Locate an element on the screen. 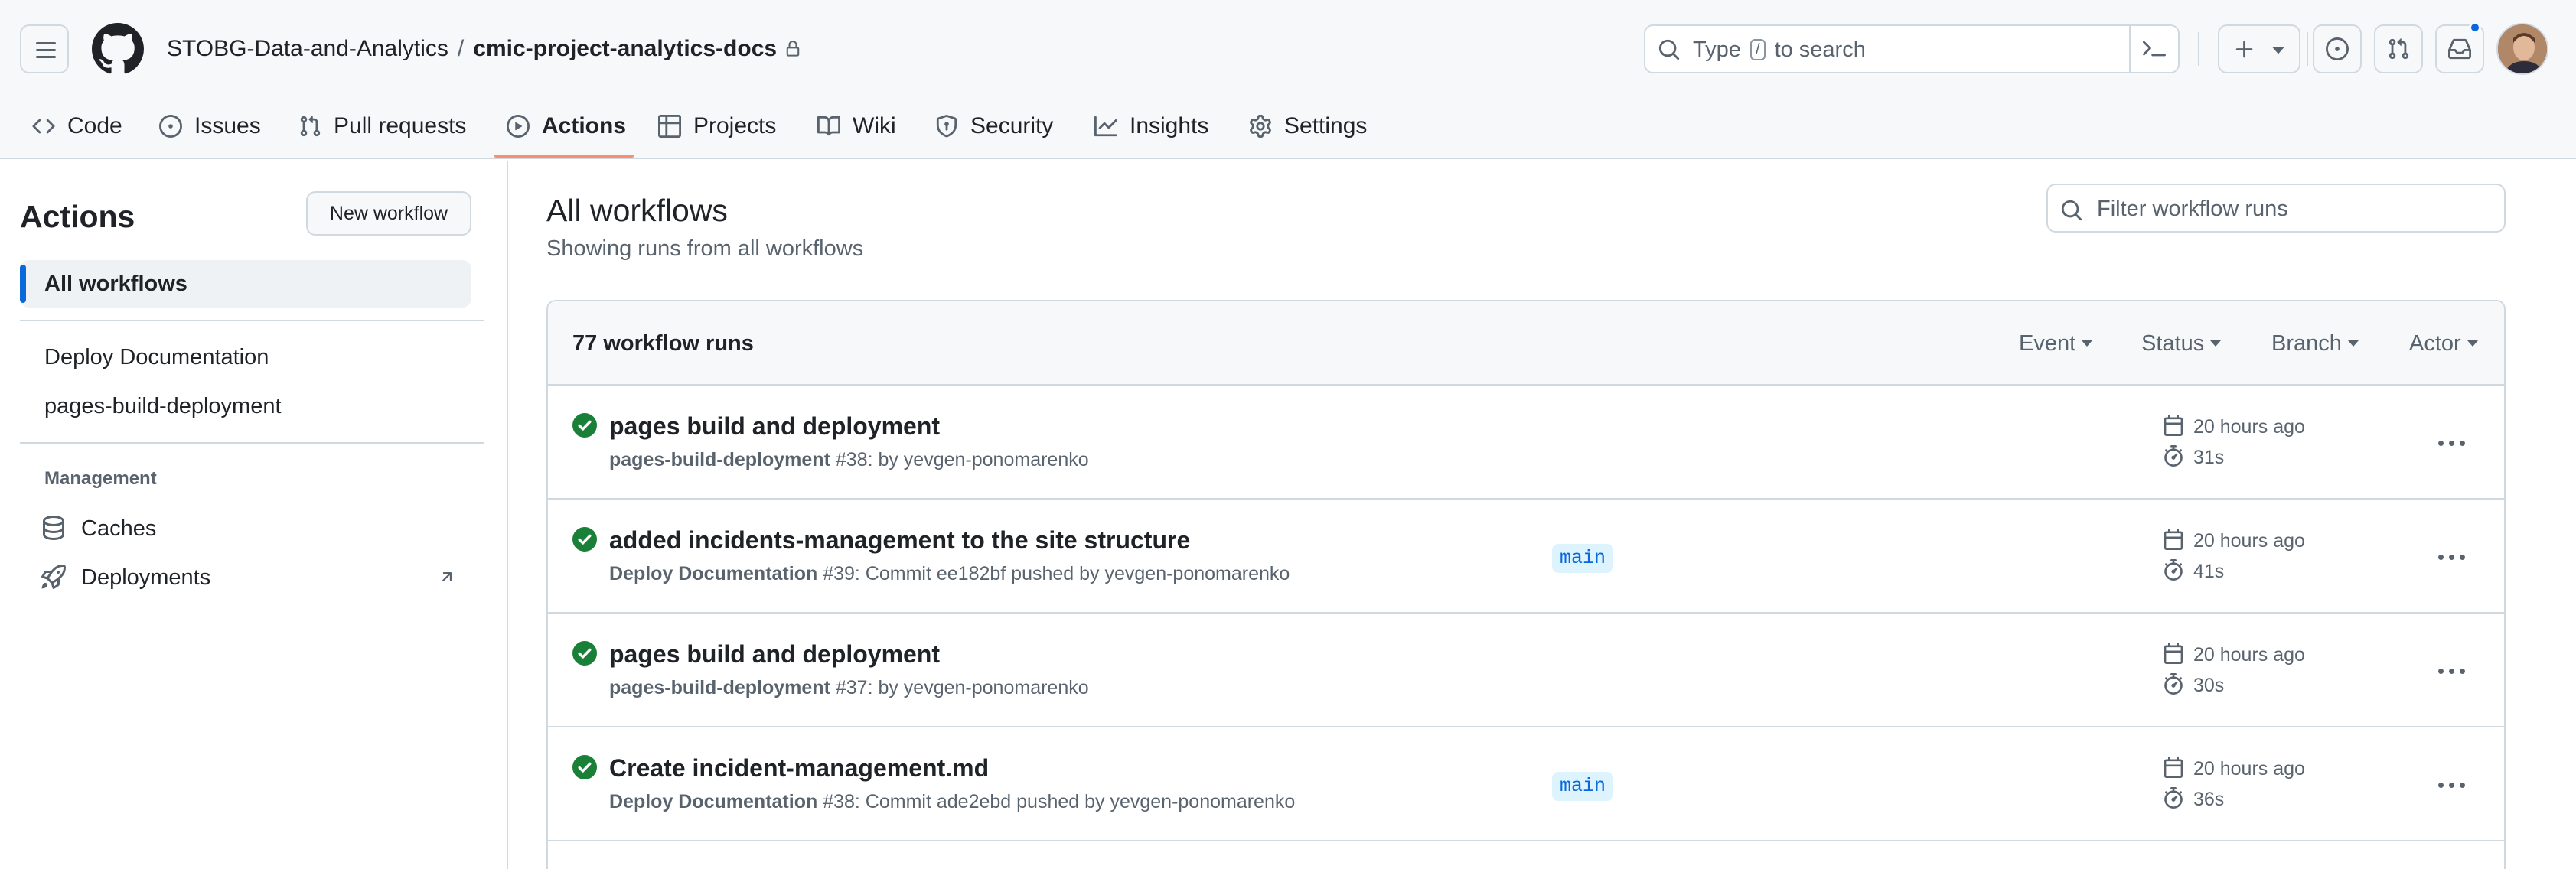 The image size is (2576, 869). user-avatar-icon is located at coordinates (2522, 48).